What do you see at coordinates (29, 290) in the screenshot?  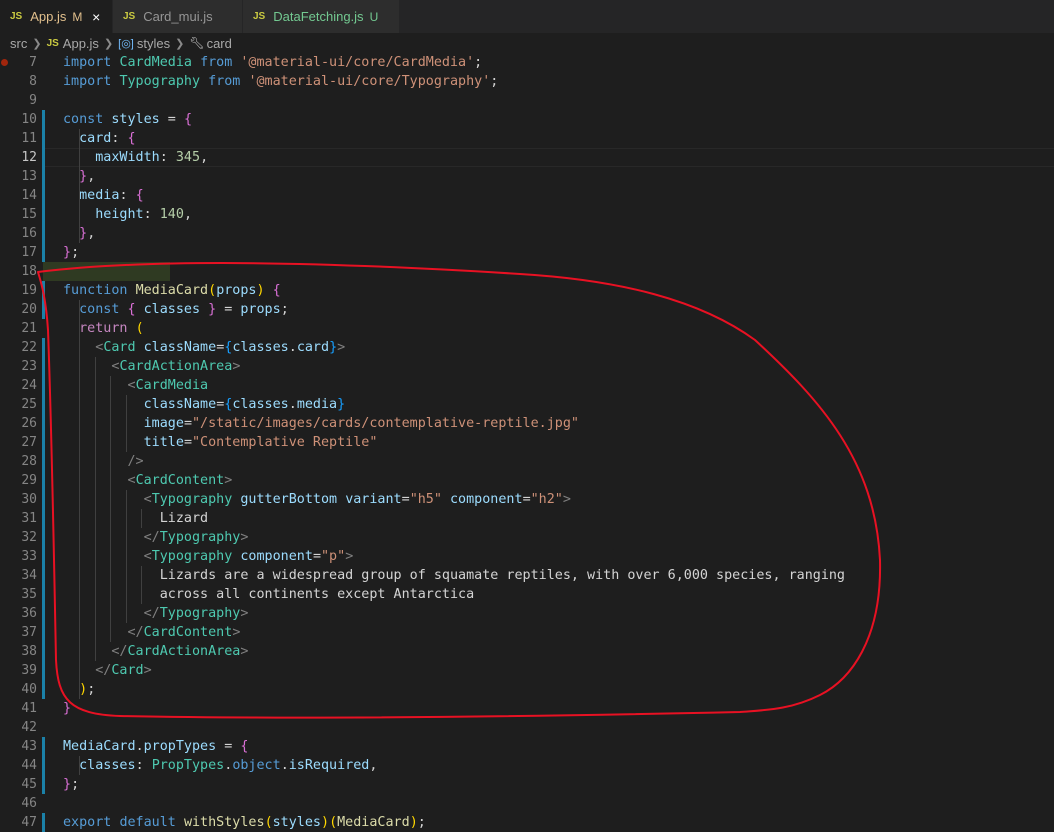 I see `line-number: 19` at bounding box center [29, 290].